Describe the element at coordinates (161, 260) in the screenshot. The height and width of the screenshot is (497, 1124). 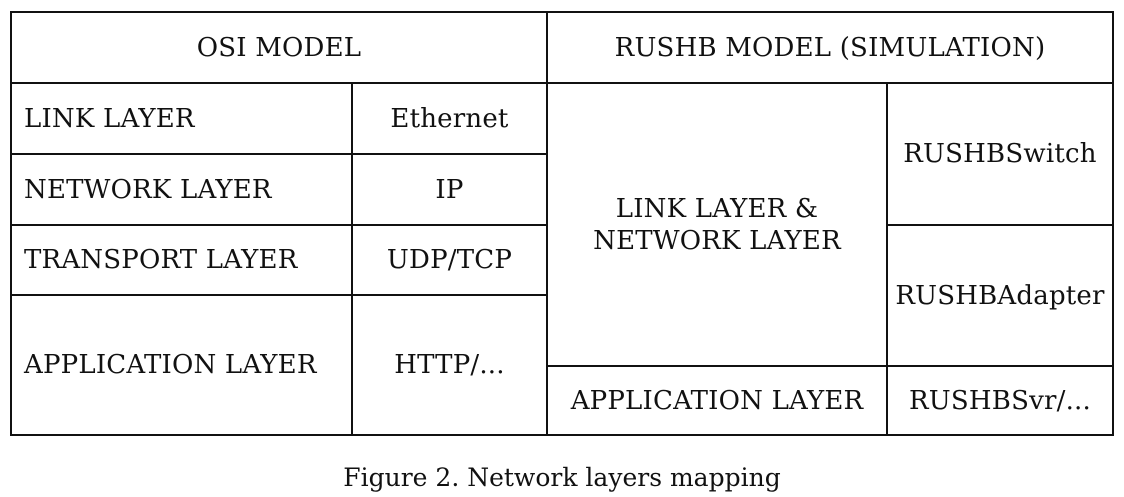
I see `osi-transport-layer: TRANSPORT LAYER` at that location.